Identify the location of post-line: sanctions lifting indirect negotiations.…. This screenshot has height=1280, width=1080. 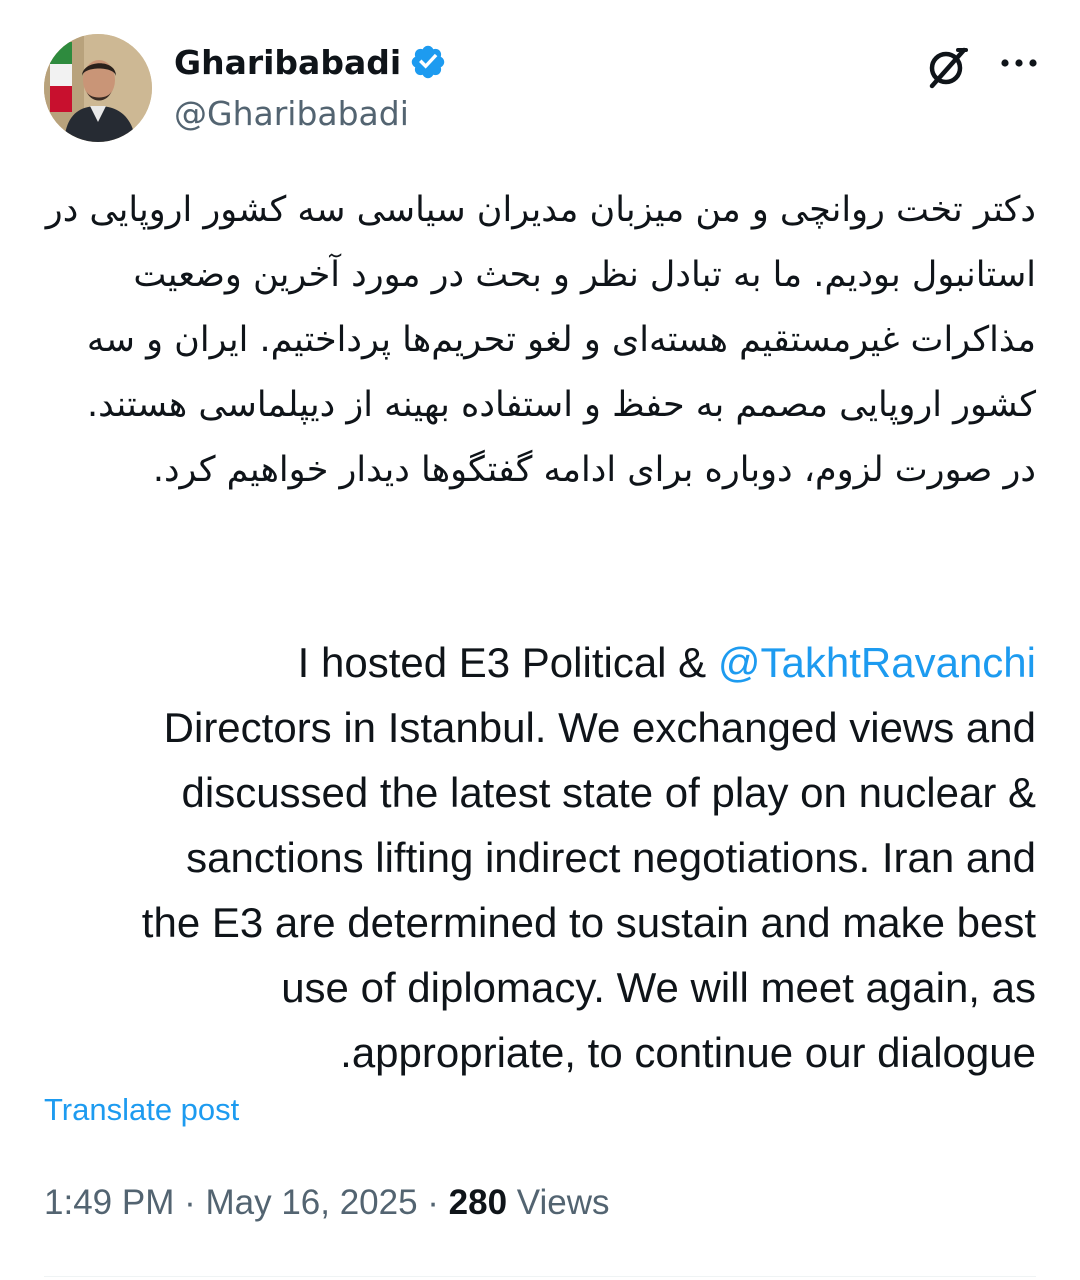
(611, 857).